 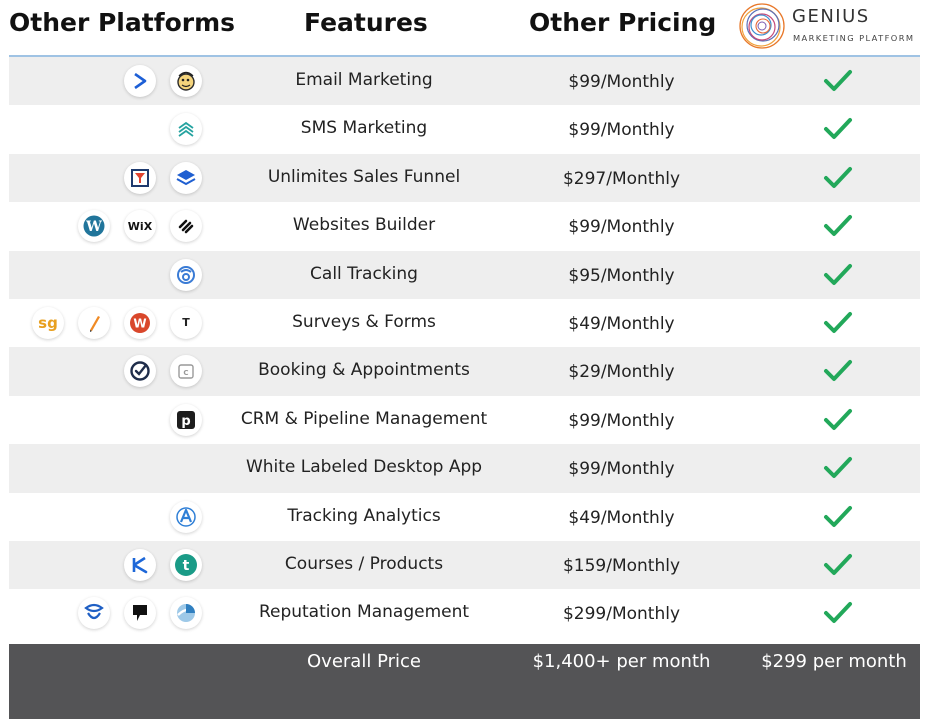 What do you see at coordinates (140, 371) in the screenshot?
I see `acuity-check-icon` at bounding box center [140, 371].